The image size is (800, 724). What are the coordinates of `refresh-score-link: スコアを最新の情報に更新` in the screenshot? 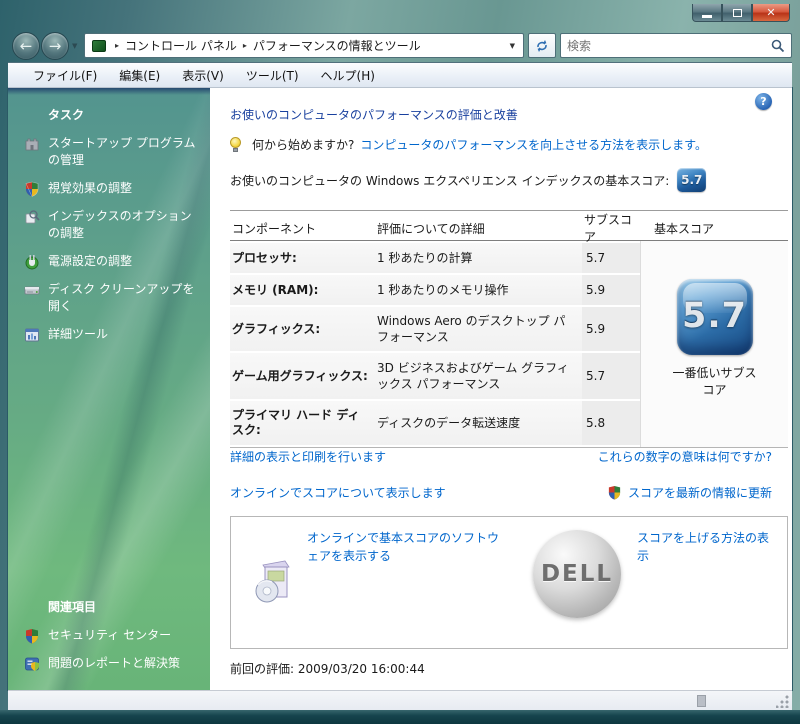 It's located at (689, 492).